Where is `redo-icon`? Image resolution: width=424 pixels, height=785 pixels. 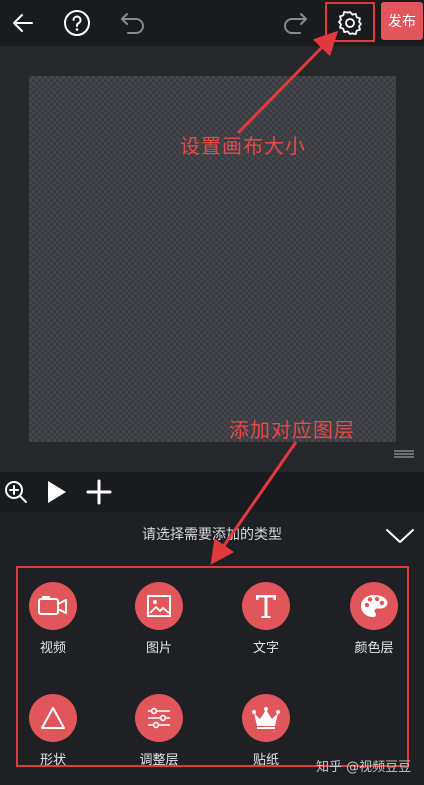 redo-icon is located at coordinates (295, 23).